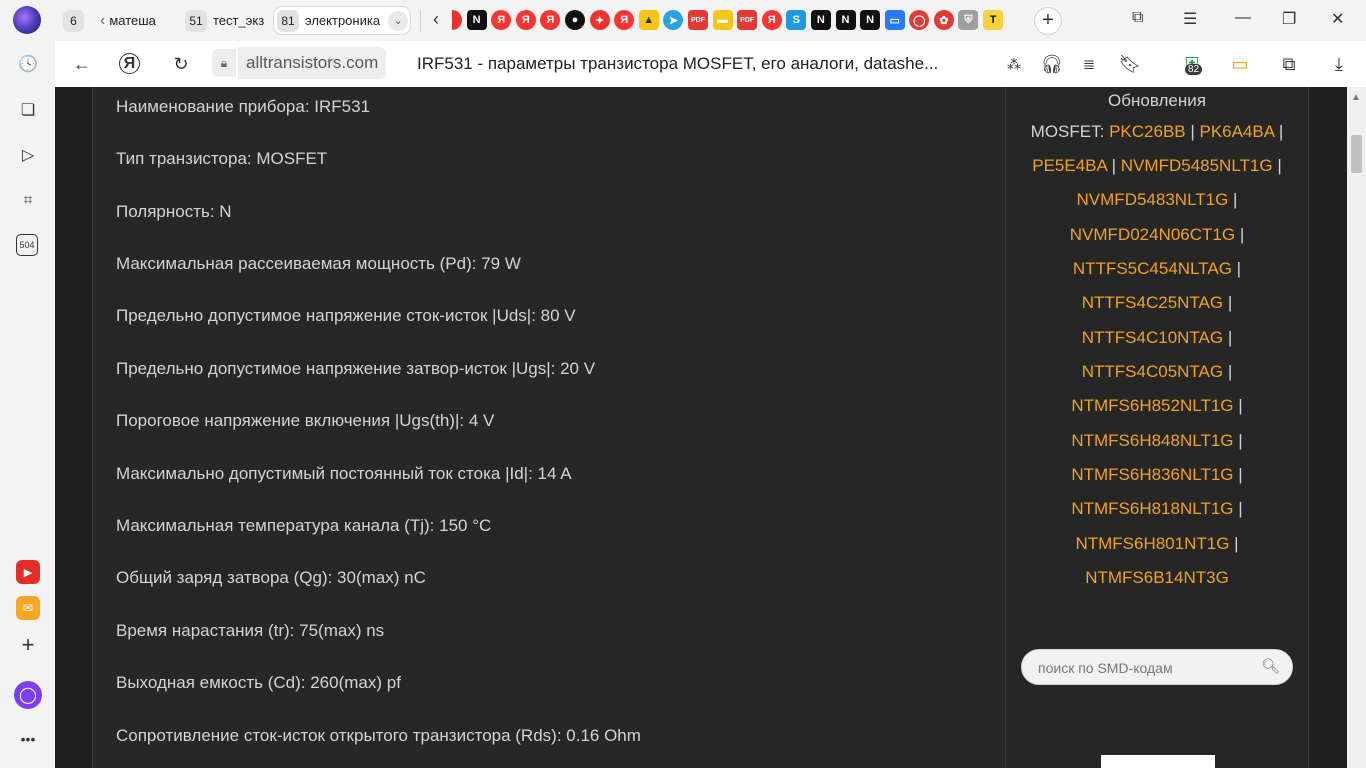 The image size is (1366, 768). What do you see at coordinates (28, 201) in the screenshot?
I see `screenshot-icon: ⌗` at bounding box center [28, 201].